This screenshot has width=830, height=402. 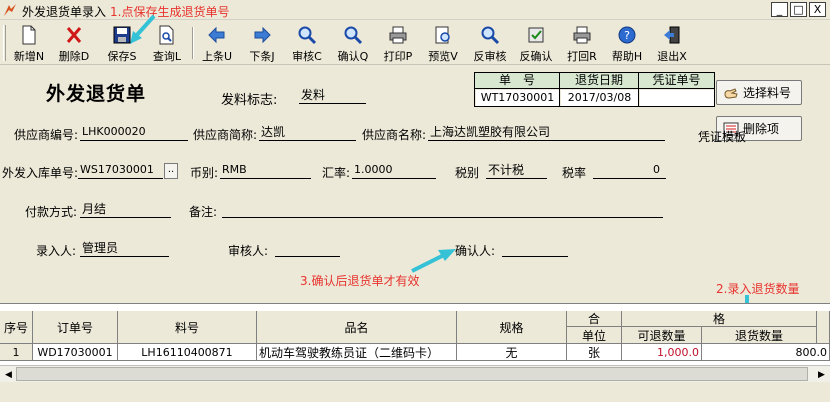 I want to click on printer-icon, so click(x=398, y=35).